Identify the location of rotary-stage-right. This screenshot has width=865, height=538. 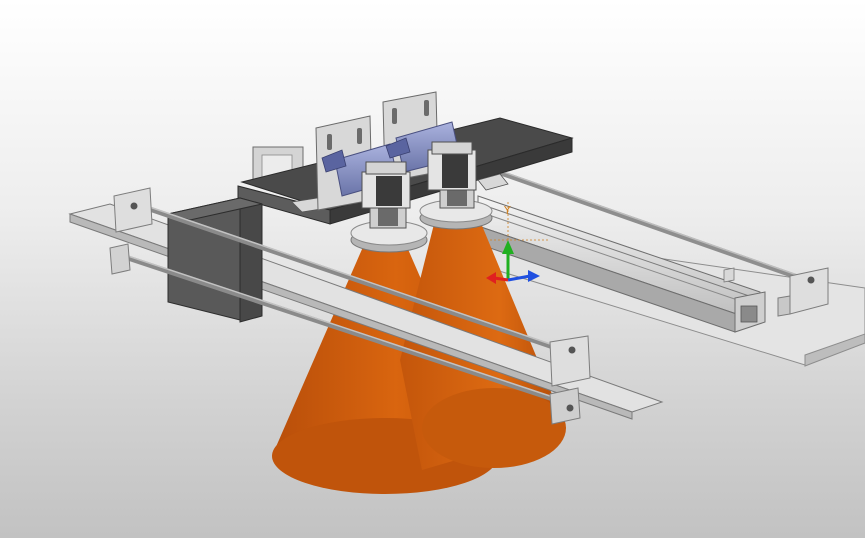
(452, 175).